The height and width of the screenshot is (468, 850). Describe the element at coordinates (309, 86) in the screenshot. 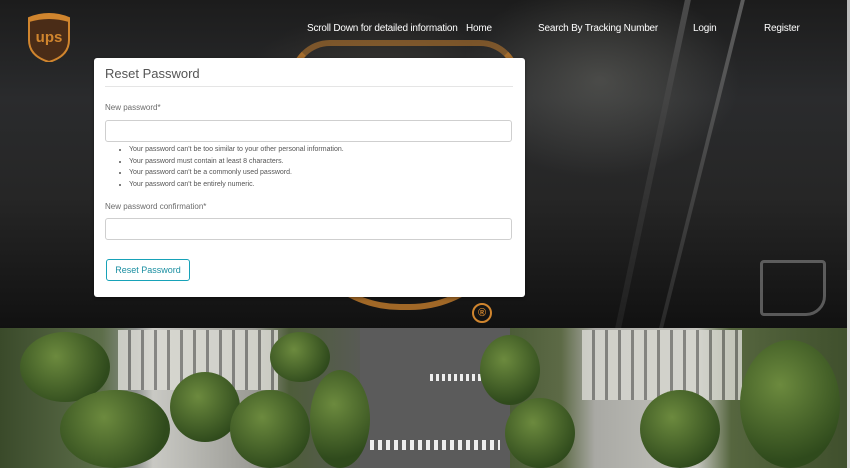

I see `card-divider` at that location.